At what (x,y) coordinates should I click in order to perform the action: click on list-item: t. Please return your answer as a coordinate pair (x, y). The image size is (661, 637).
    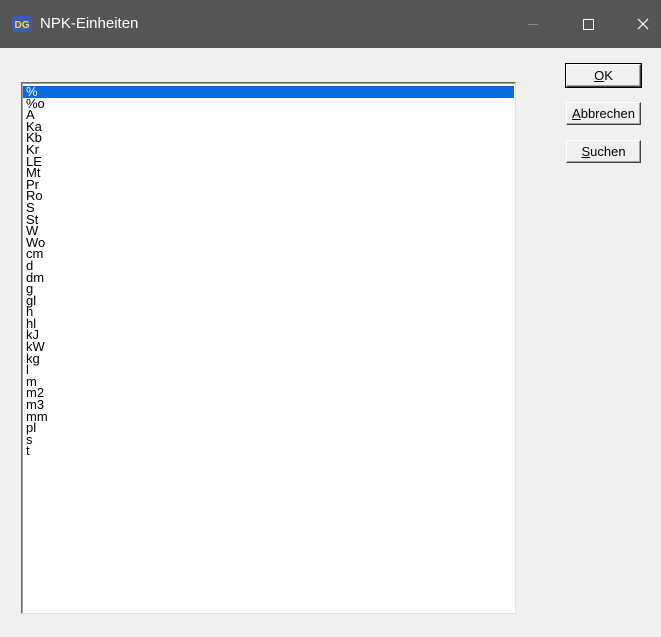
    Looking at the image, I should click on (268, 451).